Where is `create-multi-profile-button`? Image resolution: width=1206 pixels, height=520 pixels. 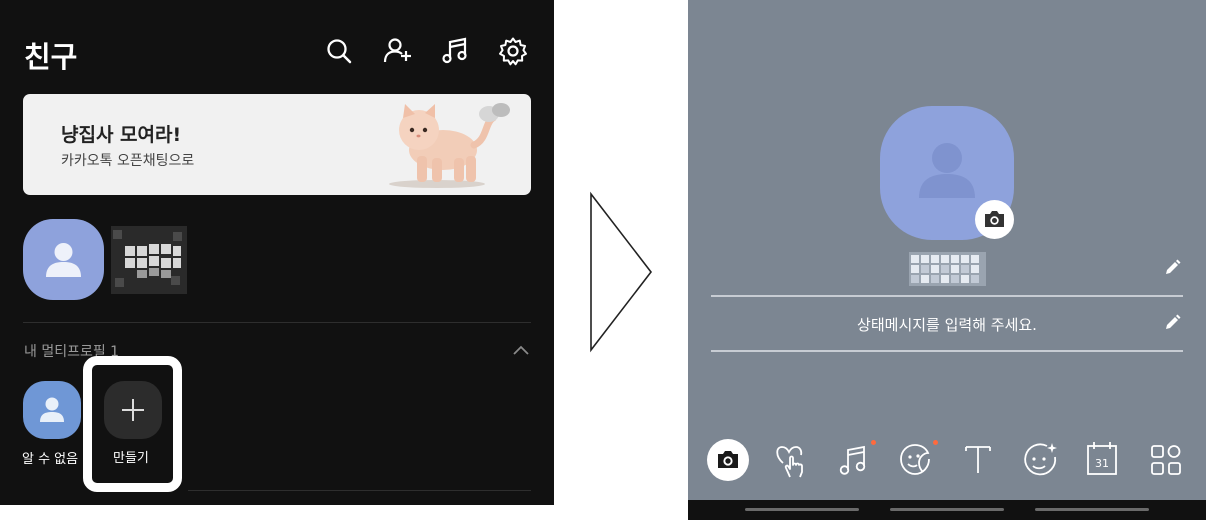 create-multi-profile-button is located at coordinates (133, 410).